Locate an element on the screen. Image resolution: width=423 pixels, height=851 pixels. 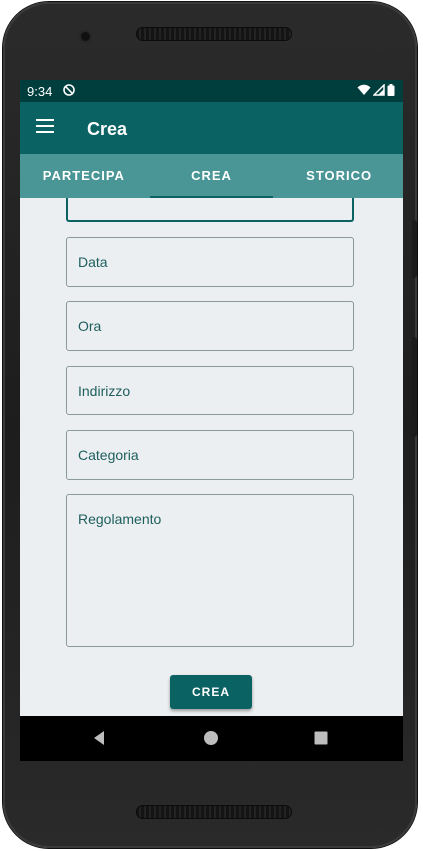
regolamento-placeholder: Regolamento is located at coordinates (120, 519).